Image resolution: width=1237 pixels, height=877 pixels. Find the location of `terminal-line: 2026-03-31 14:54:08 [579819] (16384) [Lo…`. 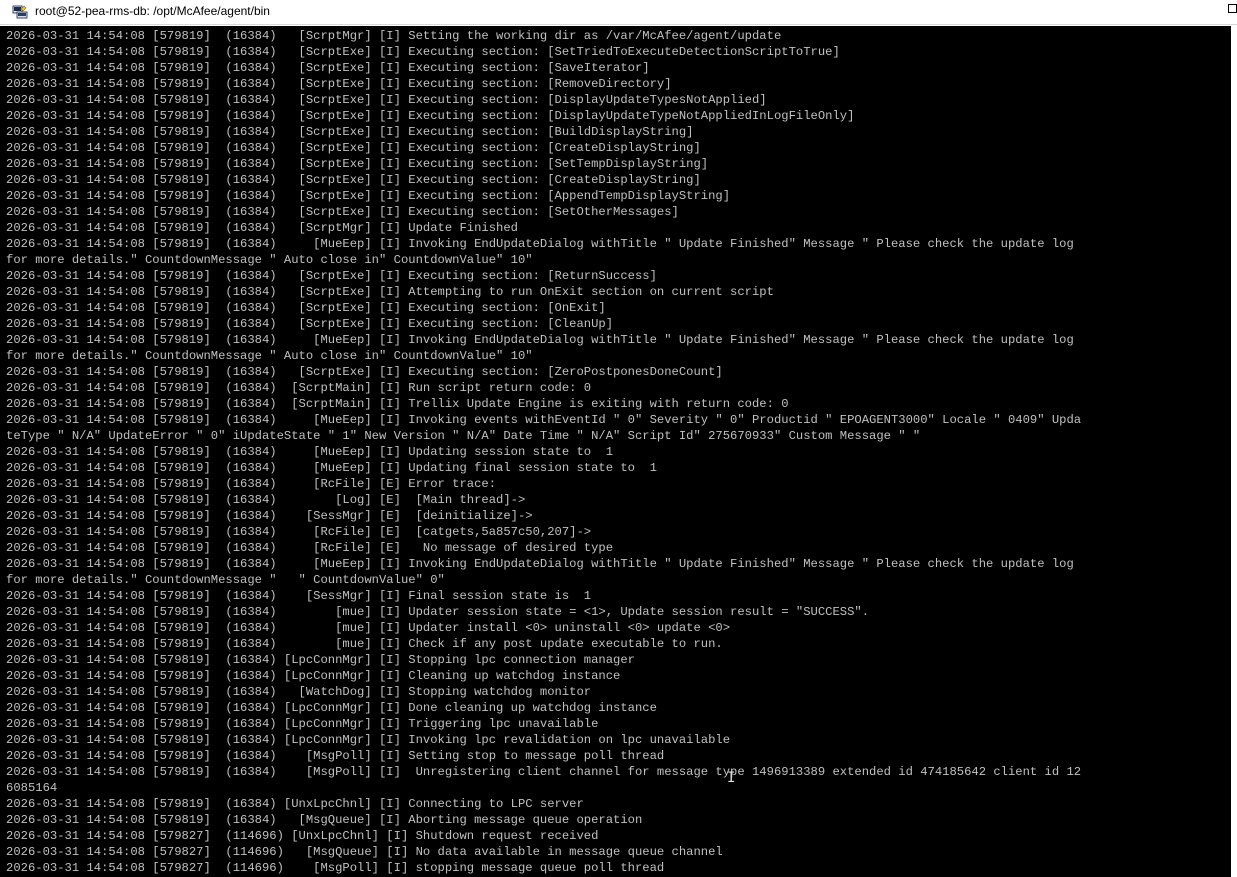

terminal-line: 2026-03-31 14:54:08 [579819] (16384) [Lo… is located at coordinates (266, 500).